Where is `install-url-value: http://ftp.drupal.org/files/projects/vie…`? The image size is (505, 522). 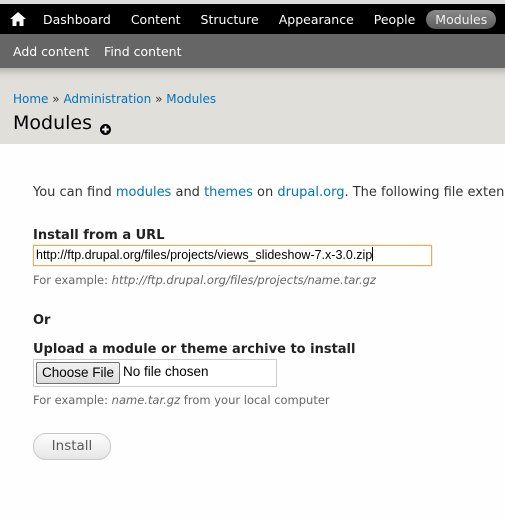
install-url-value: http://ftp.drupal.org/files/projects/vie… is located at coordinates (204, 255).